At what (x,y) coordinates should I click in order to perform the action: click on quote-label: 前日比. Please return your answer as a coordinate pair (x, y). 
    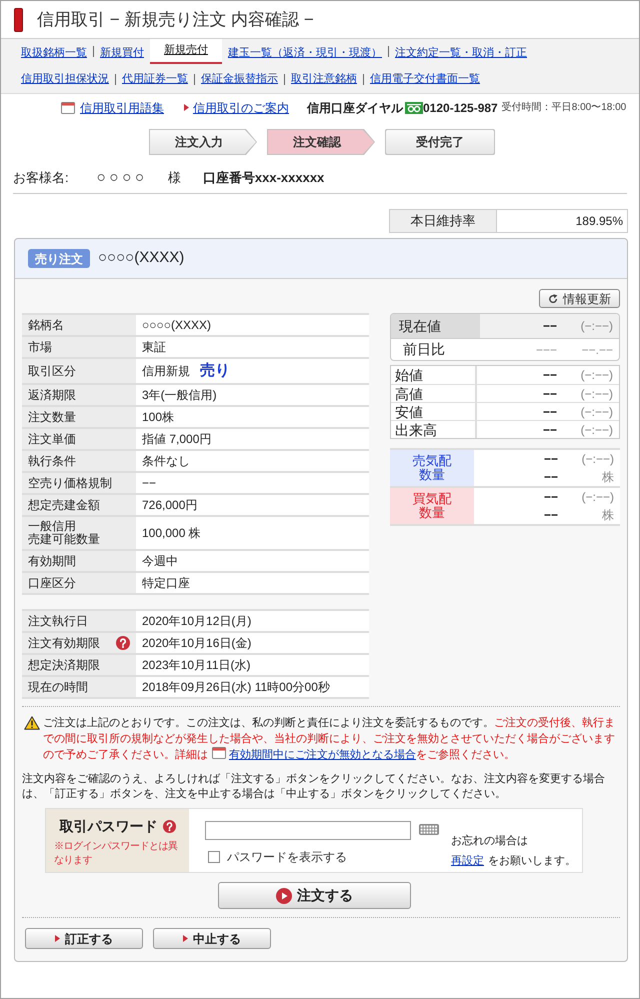
    Looking at the image, I should click on (424, 349).